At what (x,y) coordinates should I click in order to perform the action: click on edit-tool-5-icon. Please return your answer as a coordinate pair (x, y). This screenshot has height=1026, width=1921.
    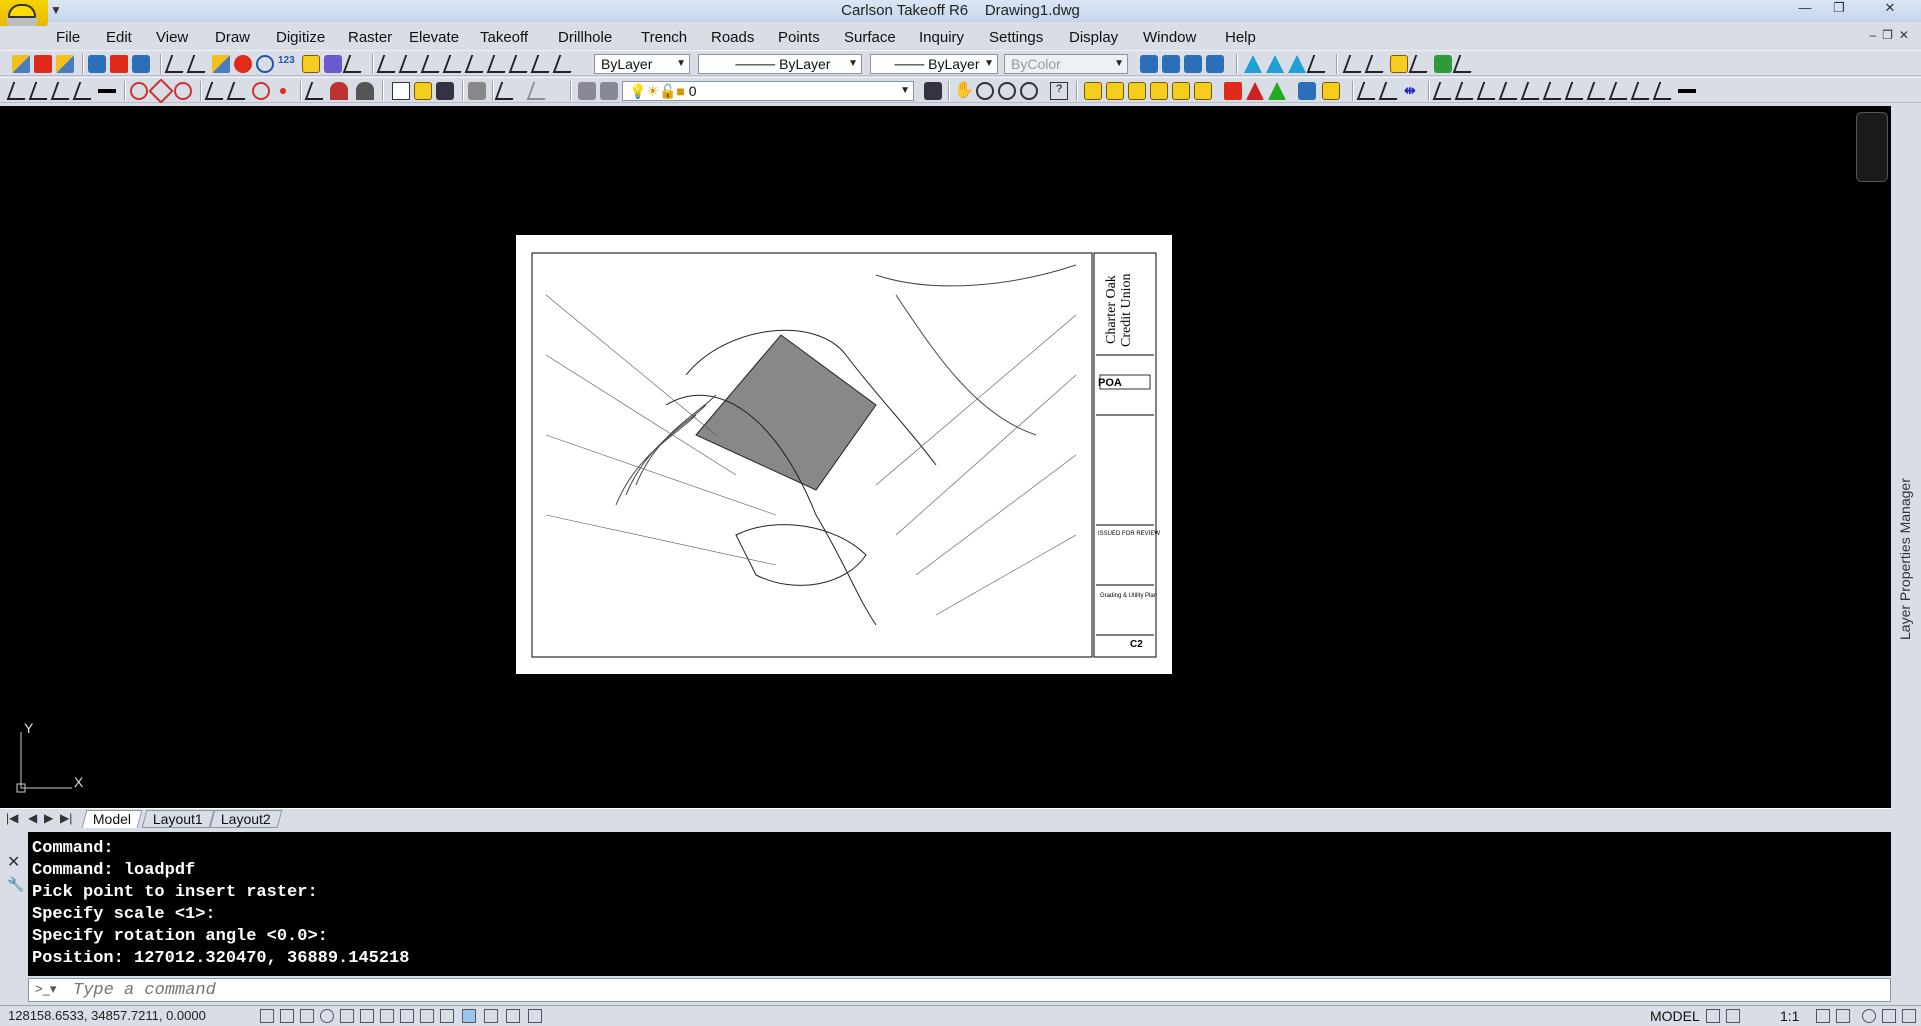
    Looking at the image, I should click on (1467, 91).